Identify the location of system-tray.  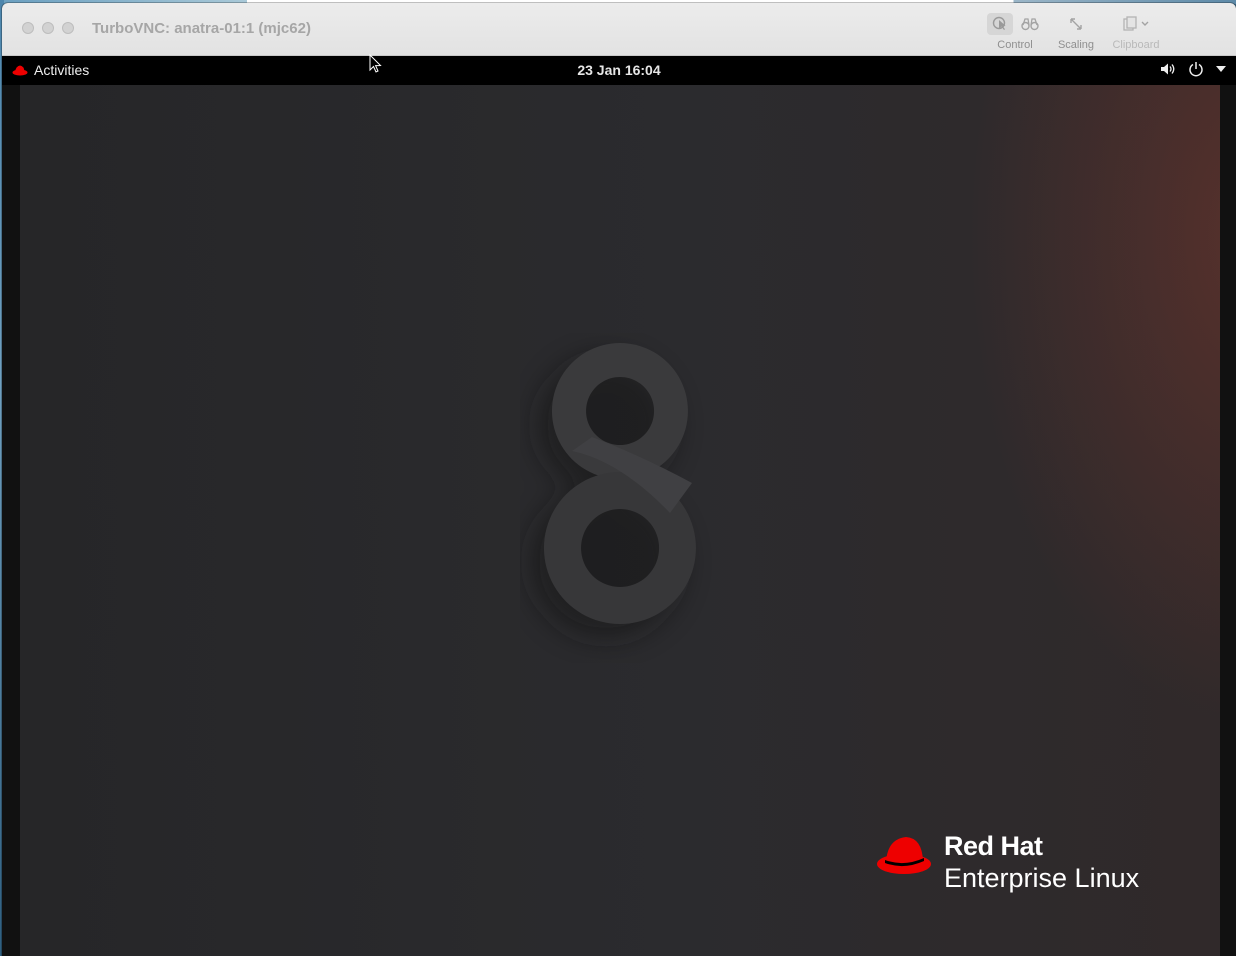
(1193, 69).